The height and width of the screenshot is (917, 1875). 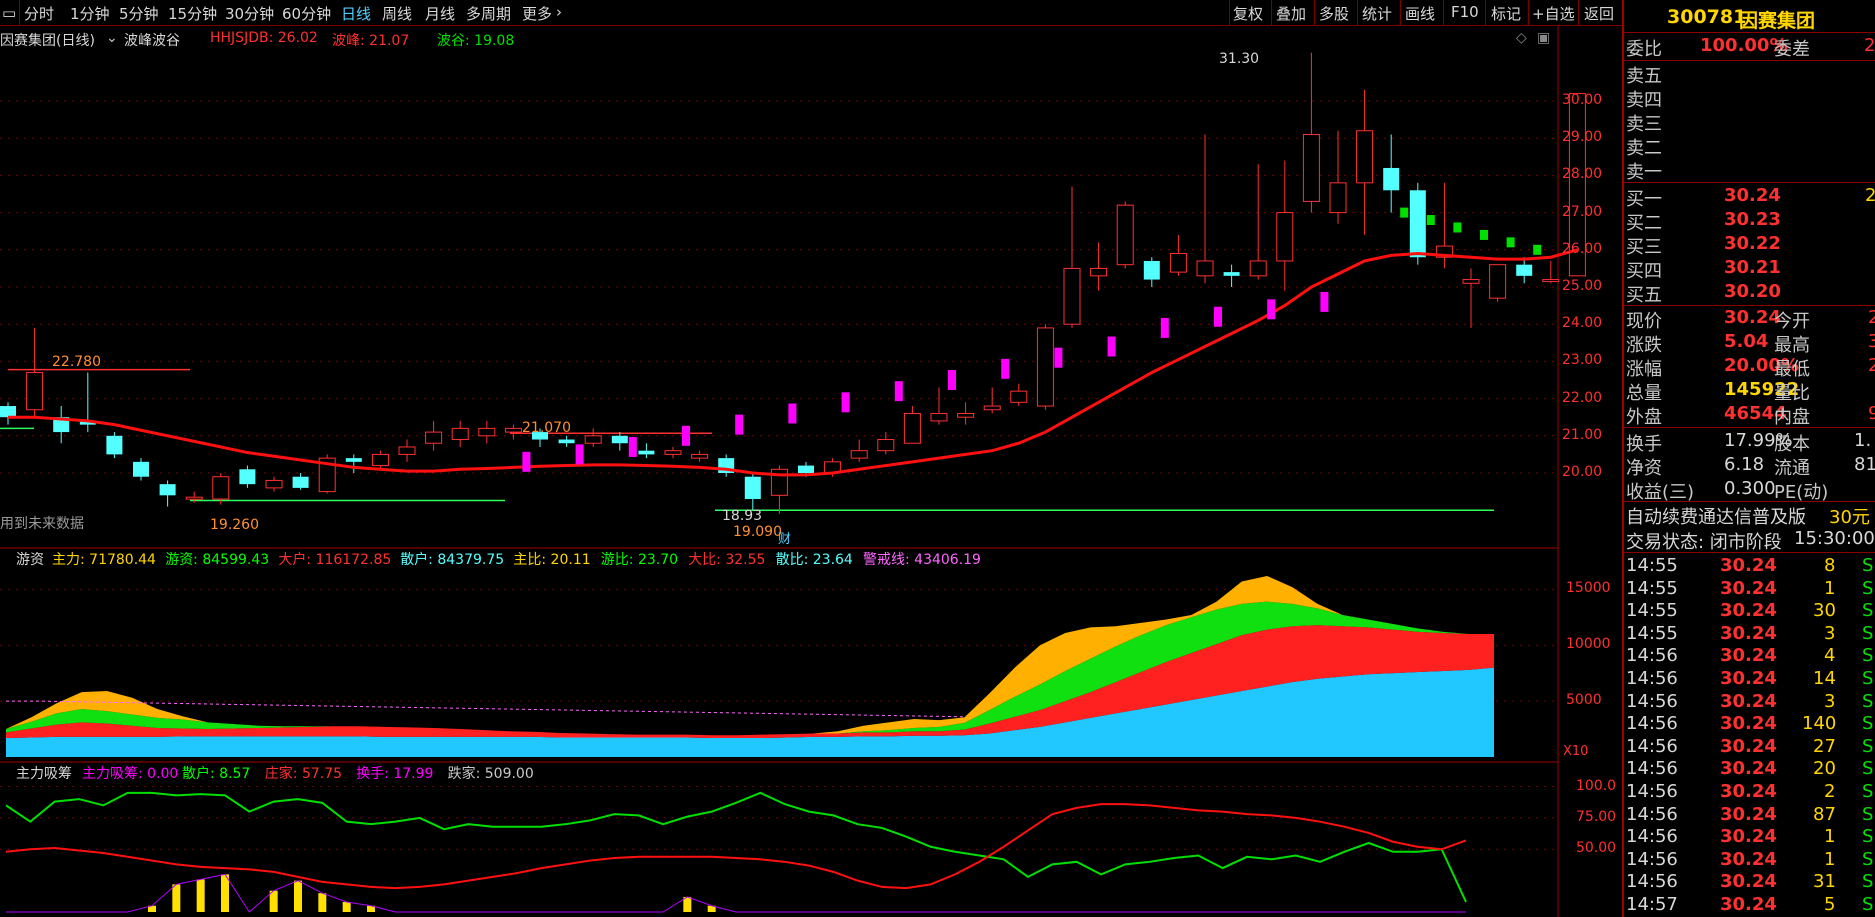 I want to click on buy-level-row: 买二 30.23, so click(x=1749, y=221).